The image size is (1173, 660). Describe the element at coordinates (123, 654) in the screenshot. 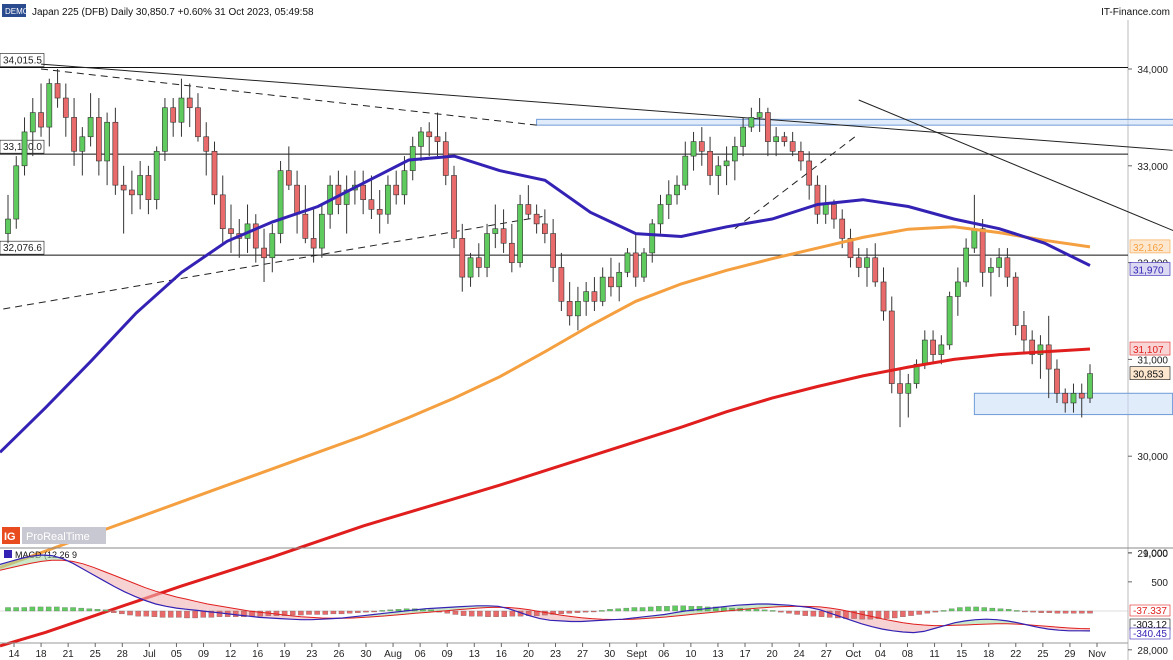

I see `x-tick-label: 28` at that location.